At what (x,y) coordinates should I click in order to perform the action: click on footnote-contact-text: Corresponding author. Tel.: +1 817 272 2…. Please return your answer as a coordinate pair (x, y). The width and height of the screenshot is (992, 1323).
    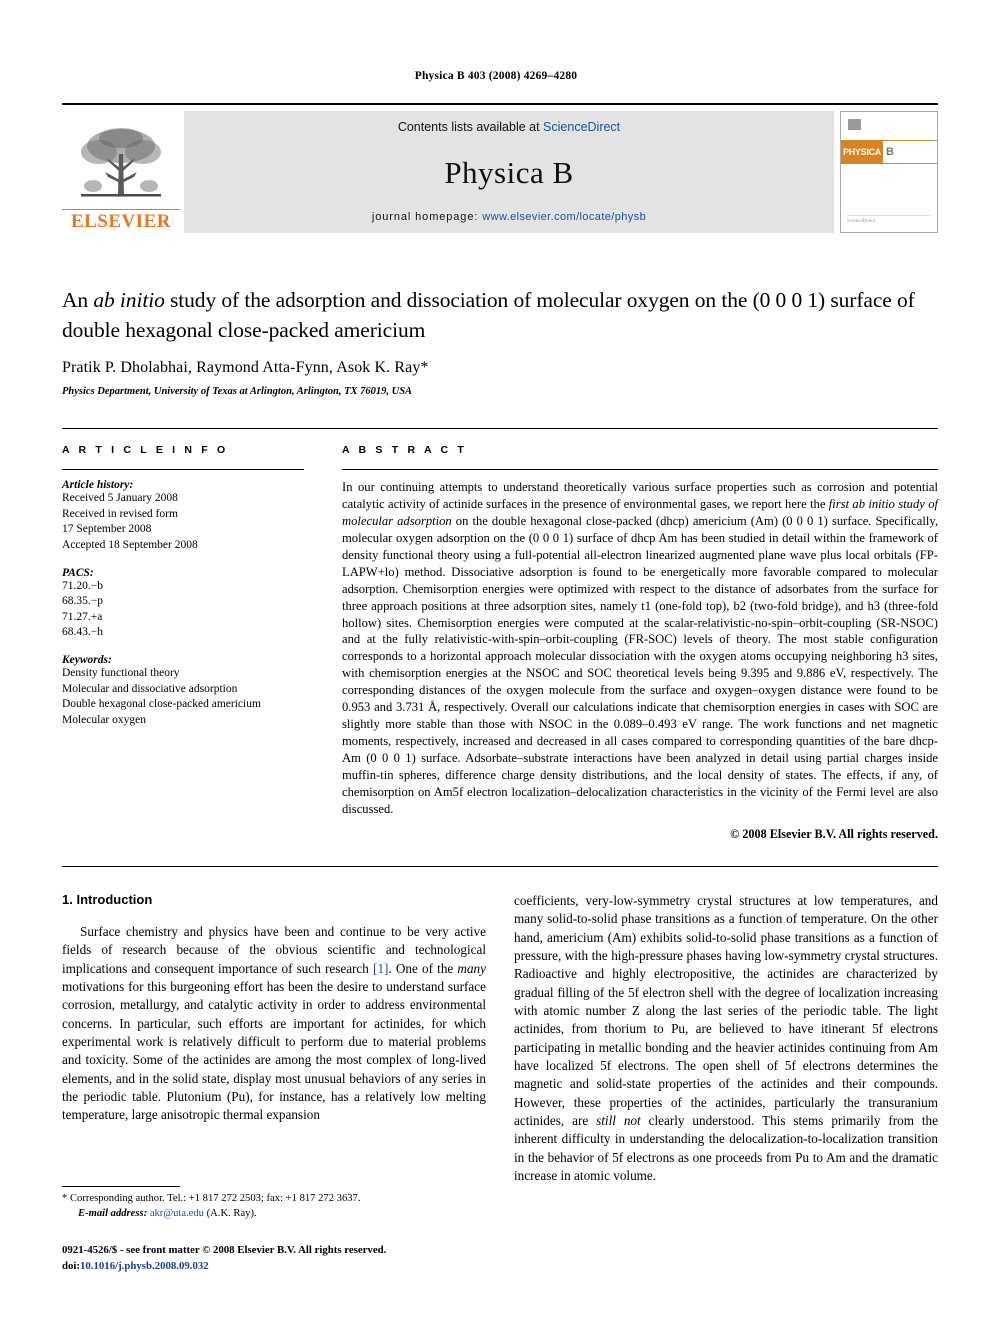
    Looking at the image, I should click on (214, 1198).